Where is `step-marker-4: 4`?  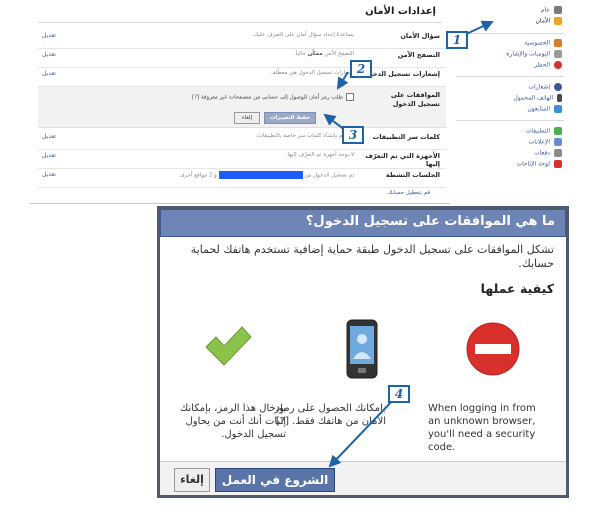
step-marker-4: 4 is located at coordinates (399, 394).